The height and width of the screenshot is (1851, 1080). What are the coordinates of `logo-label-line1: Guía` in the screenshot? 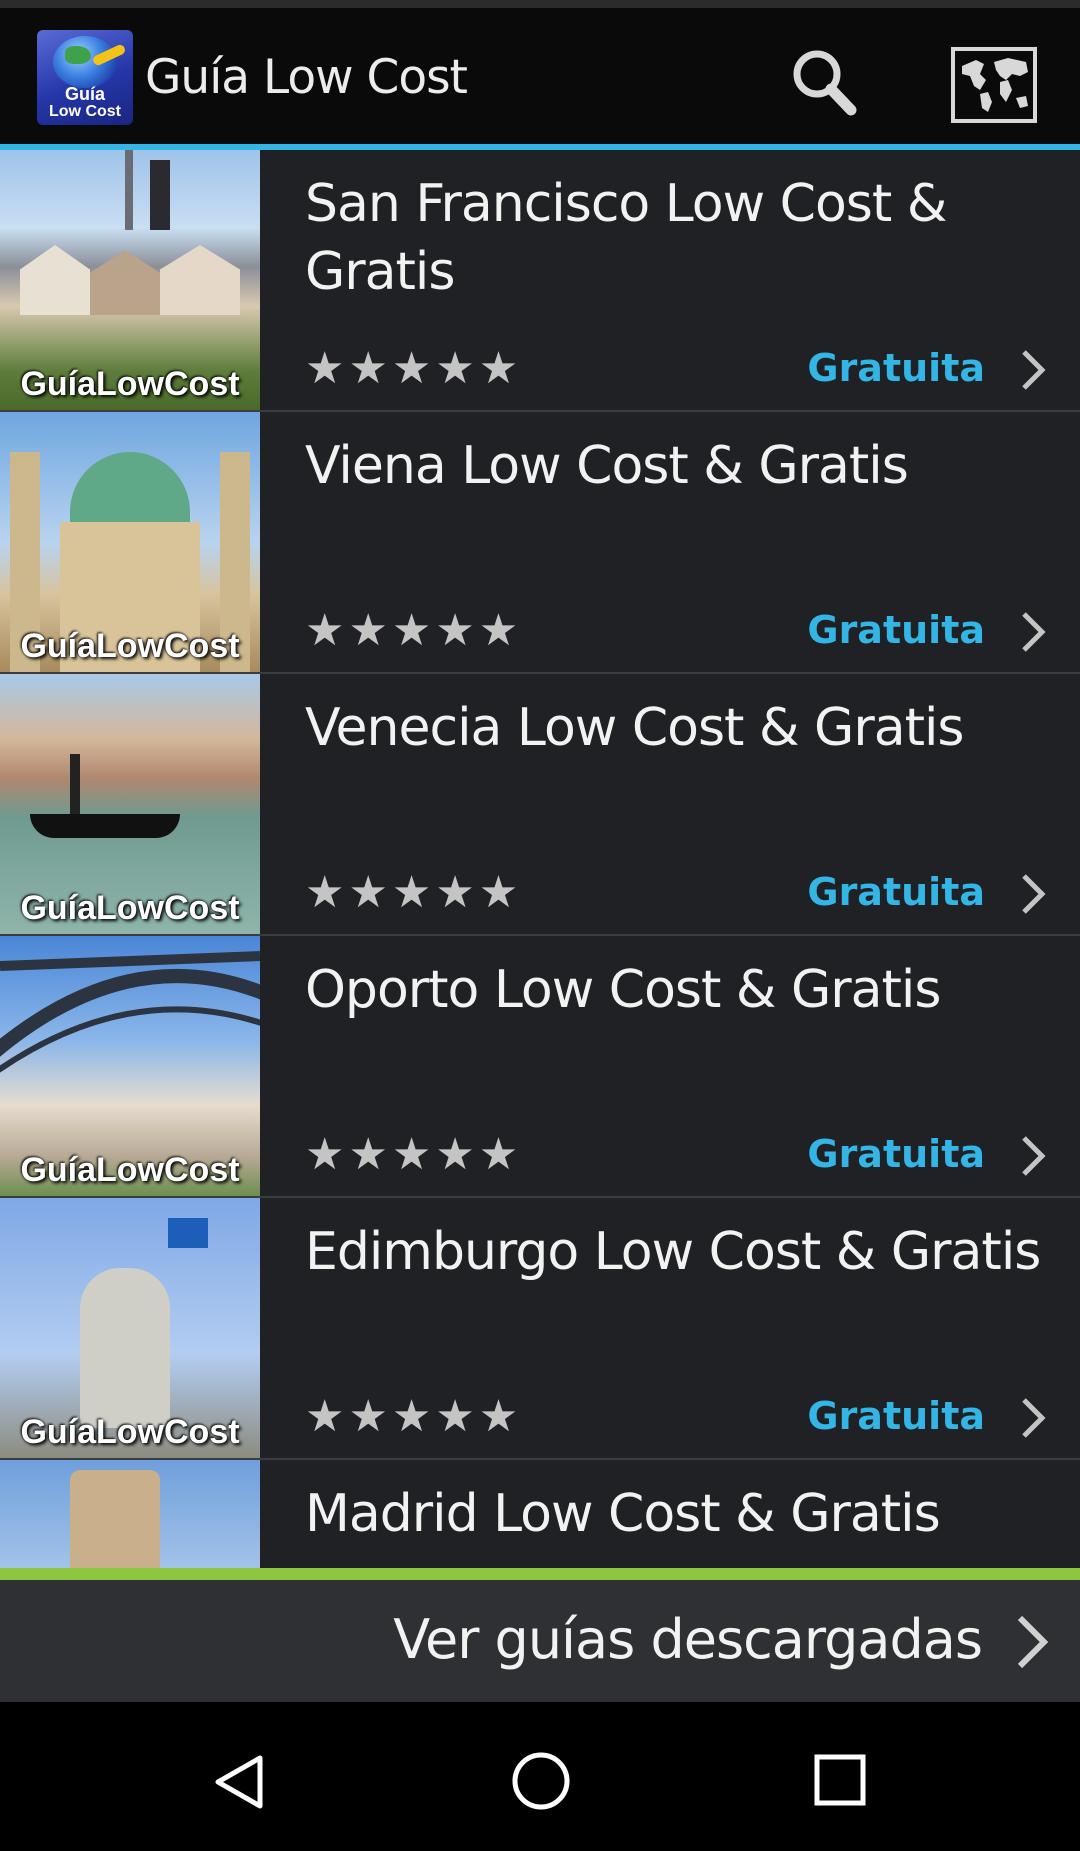 It's located at (84, 94).